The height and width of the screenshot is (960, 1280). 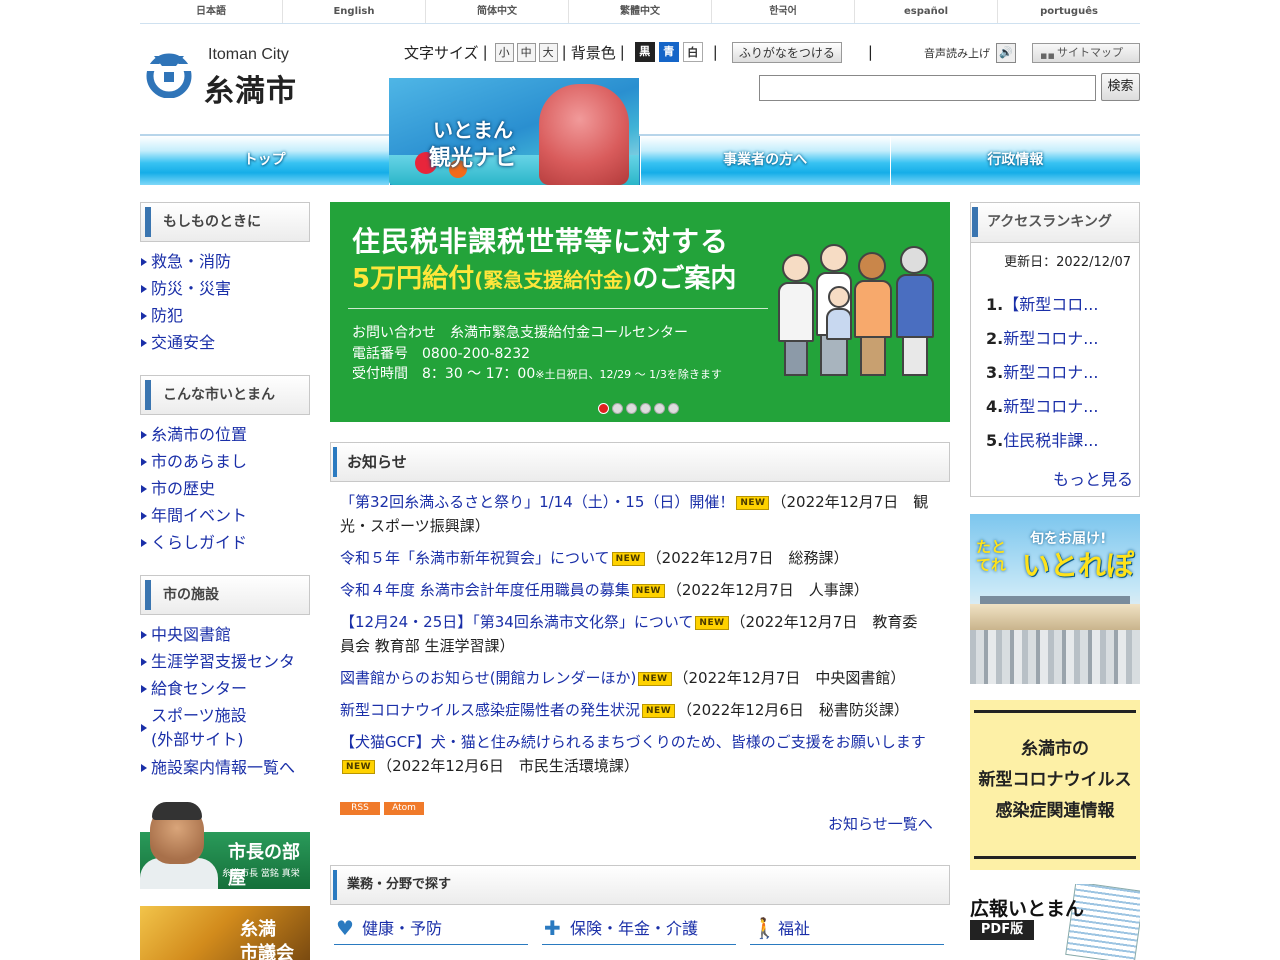 What do you see at coordinates (227, 515) in the screenshot?
I see `left-link: 年間イベント` at bounding box center [227, 515].